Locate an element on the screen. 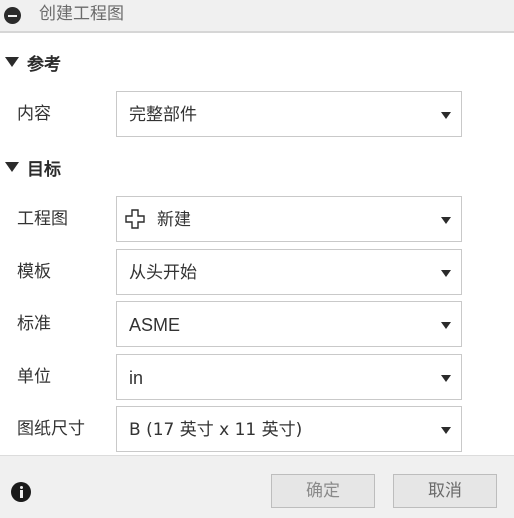 The width and height of the screenshot is (514, 518). units-select-value: in is located at coordinates (136, 378).